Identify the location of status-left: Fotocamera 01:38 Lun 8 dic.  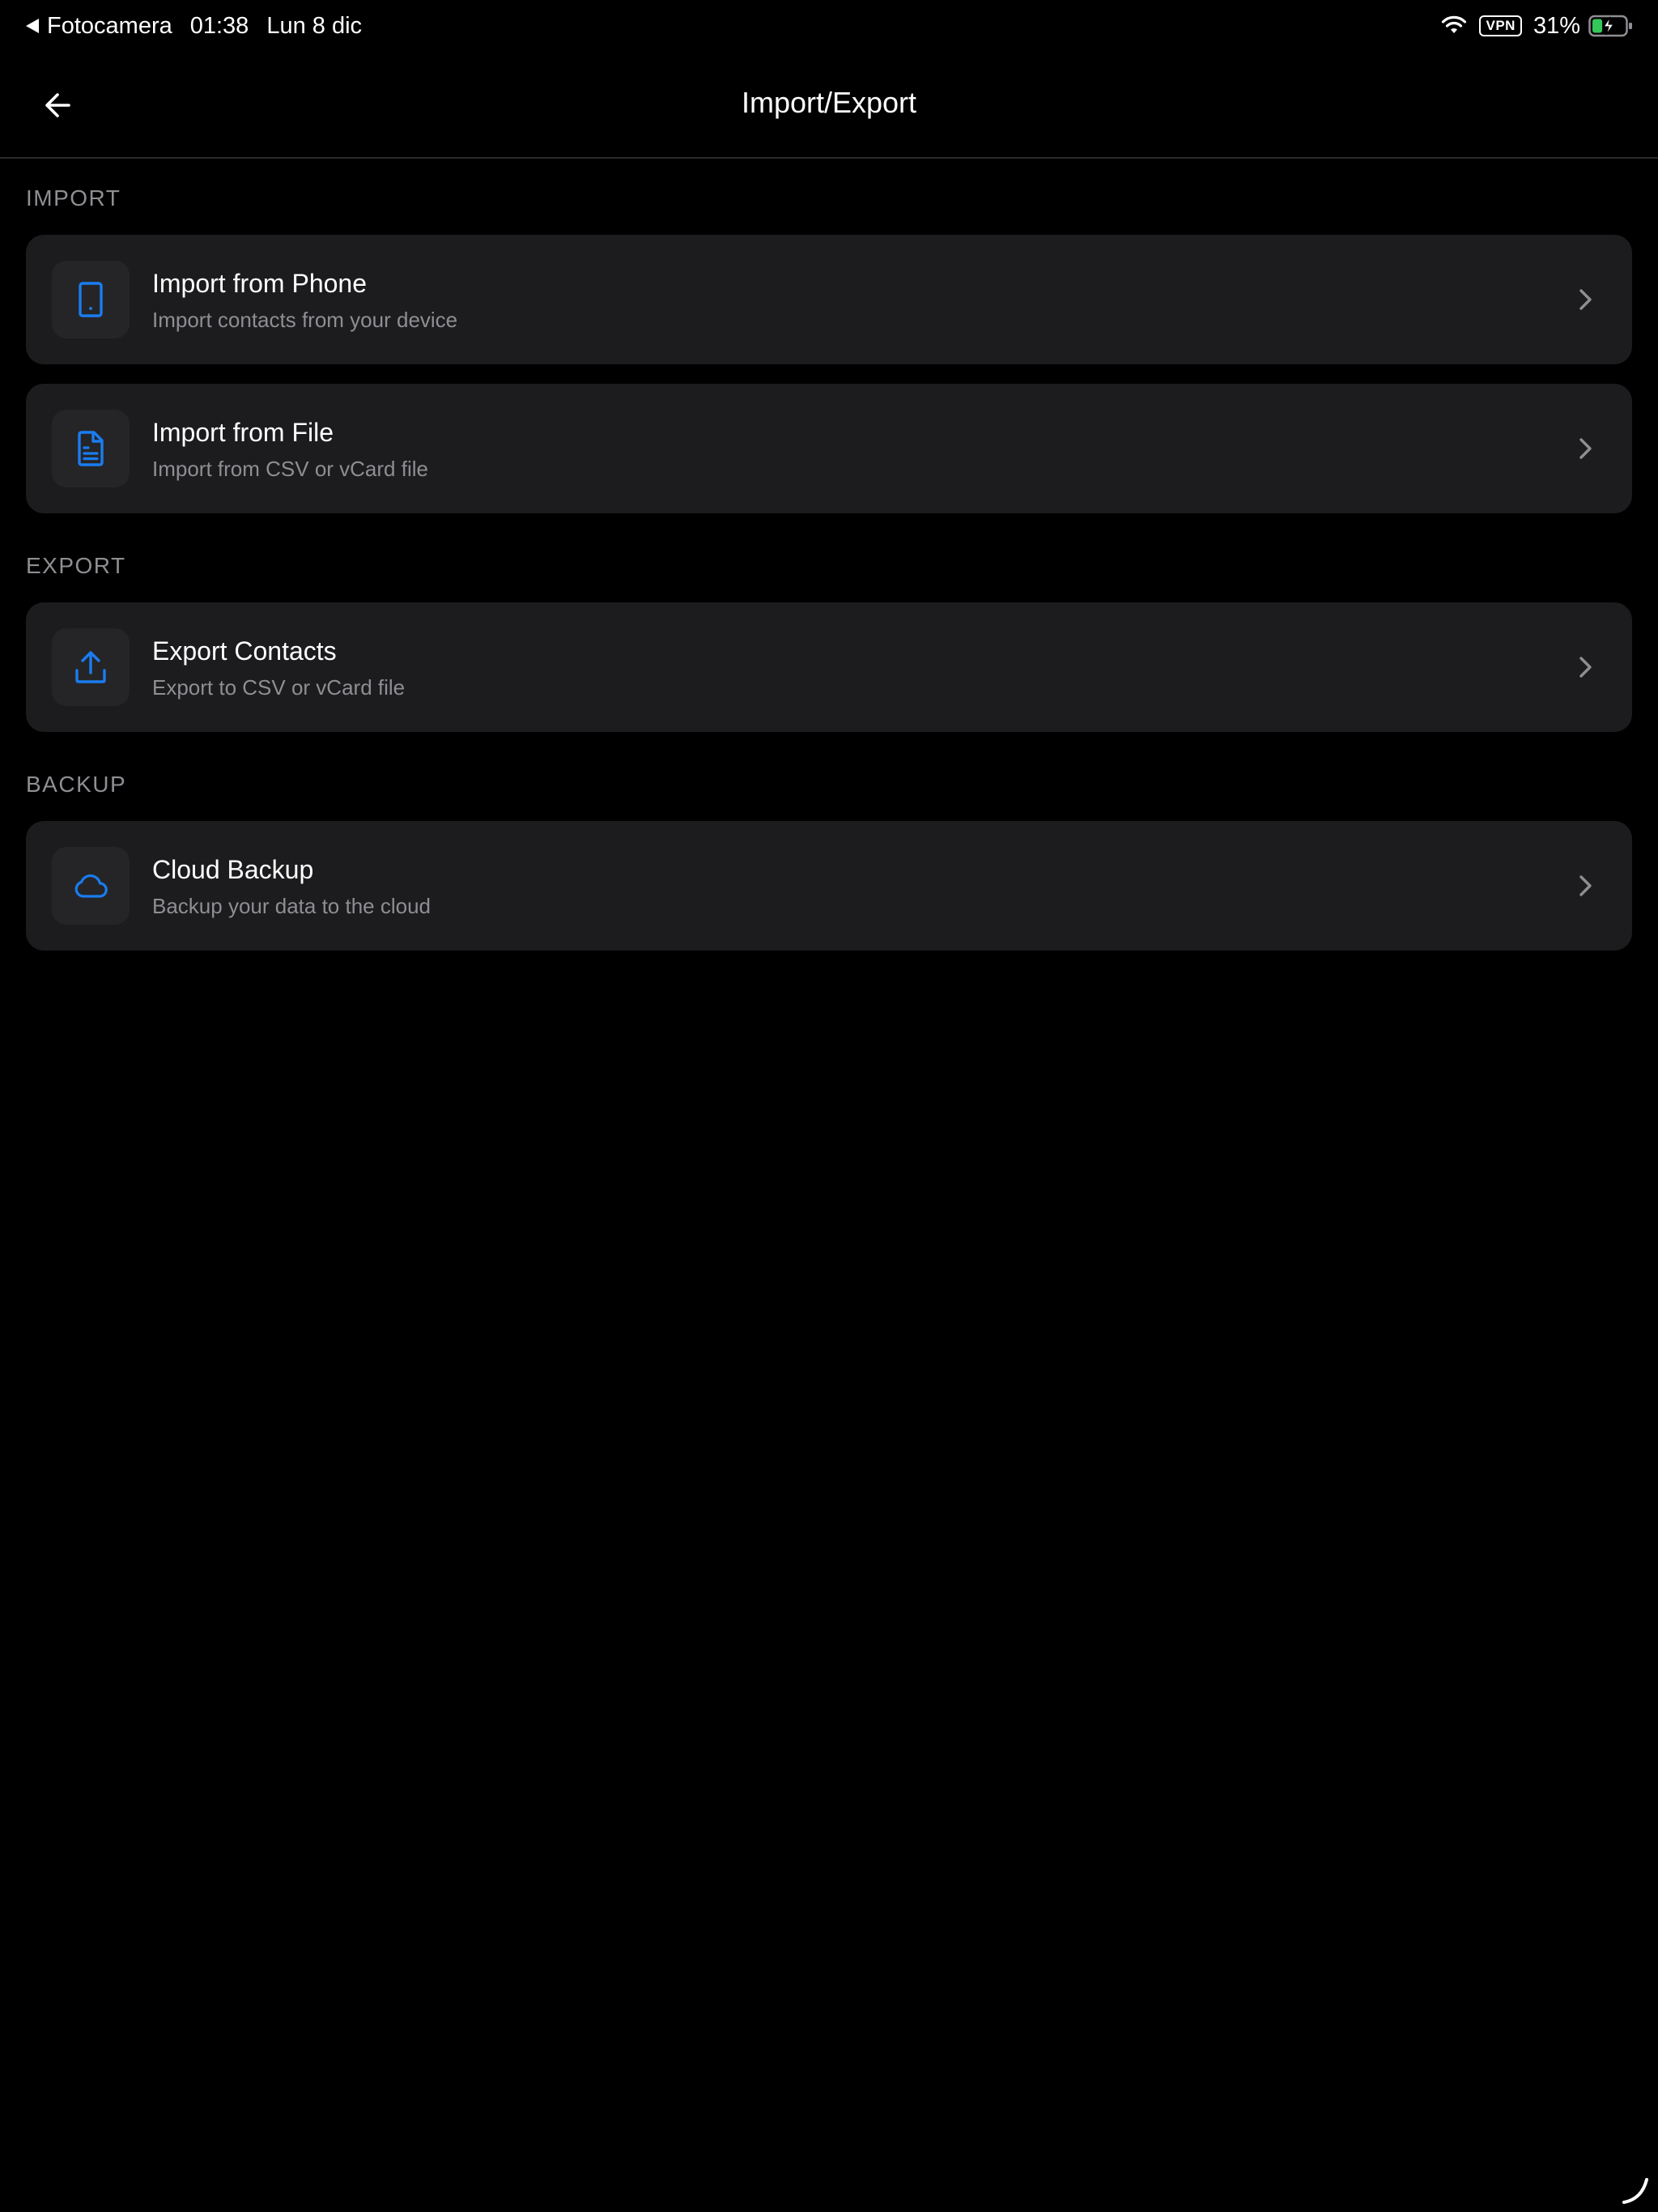
(194, 26).